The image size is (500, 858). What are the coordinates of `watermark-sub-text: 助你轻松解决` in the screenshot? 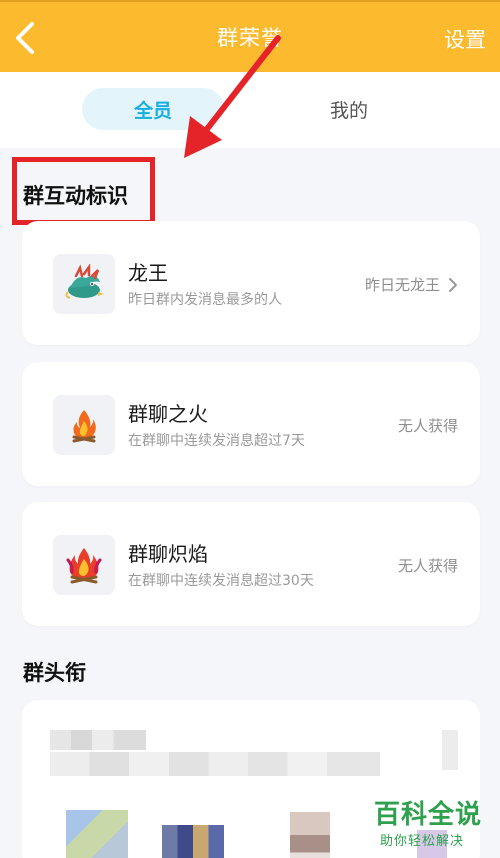 It's located at (422, 841).